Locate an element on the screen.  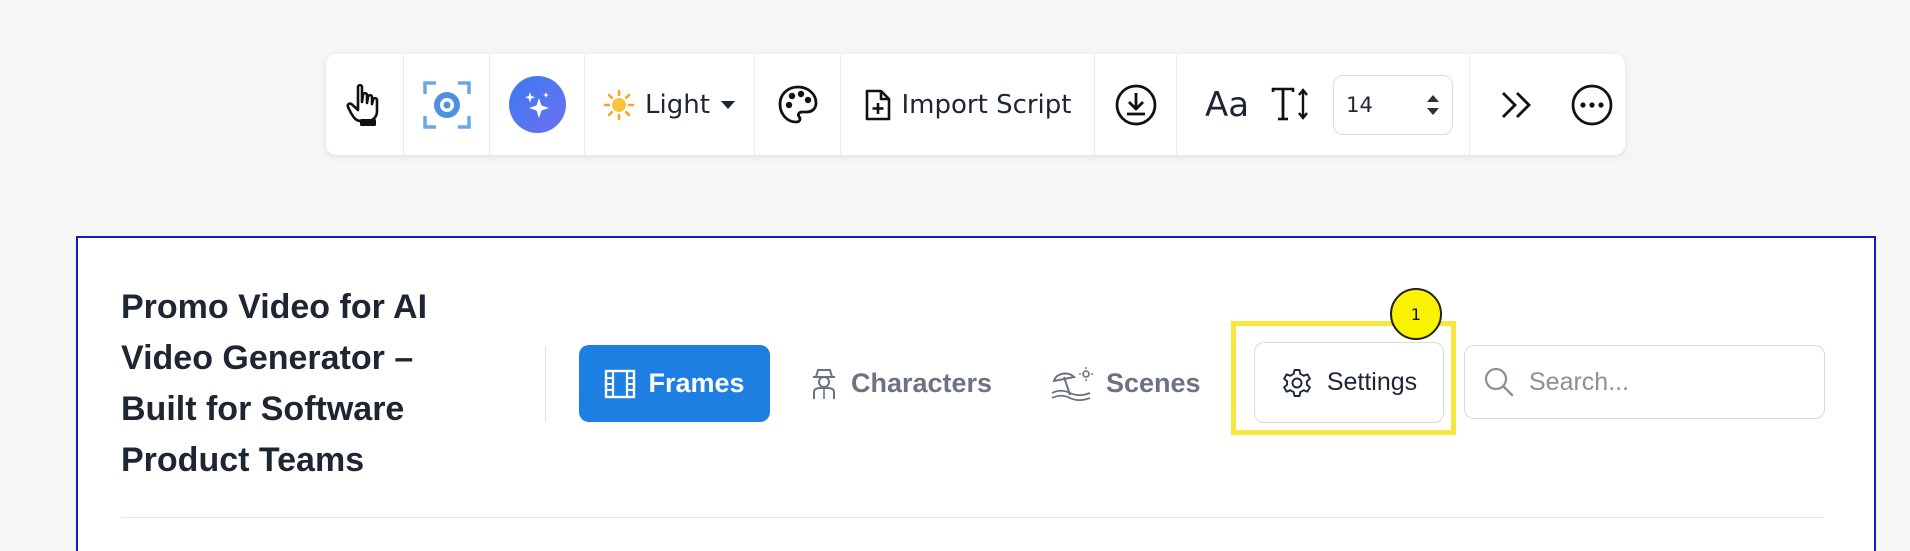
toolbar-group-hand is located at coordinates (365, 104).